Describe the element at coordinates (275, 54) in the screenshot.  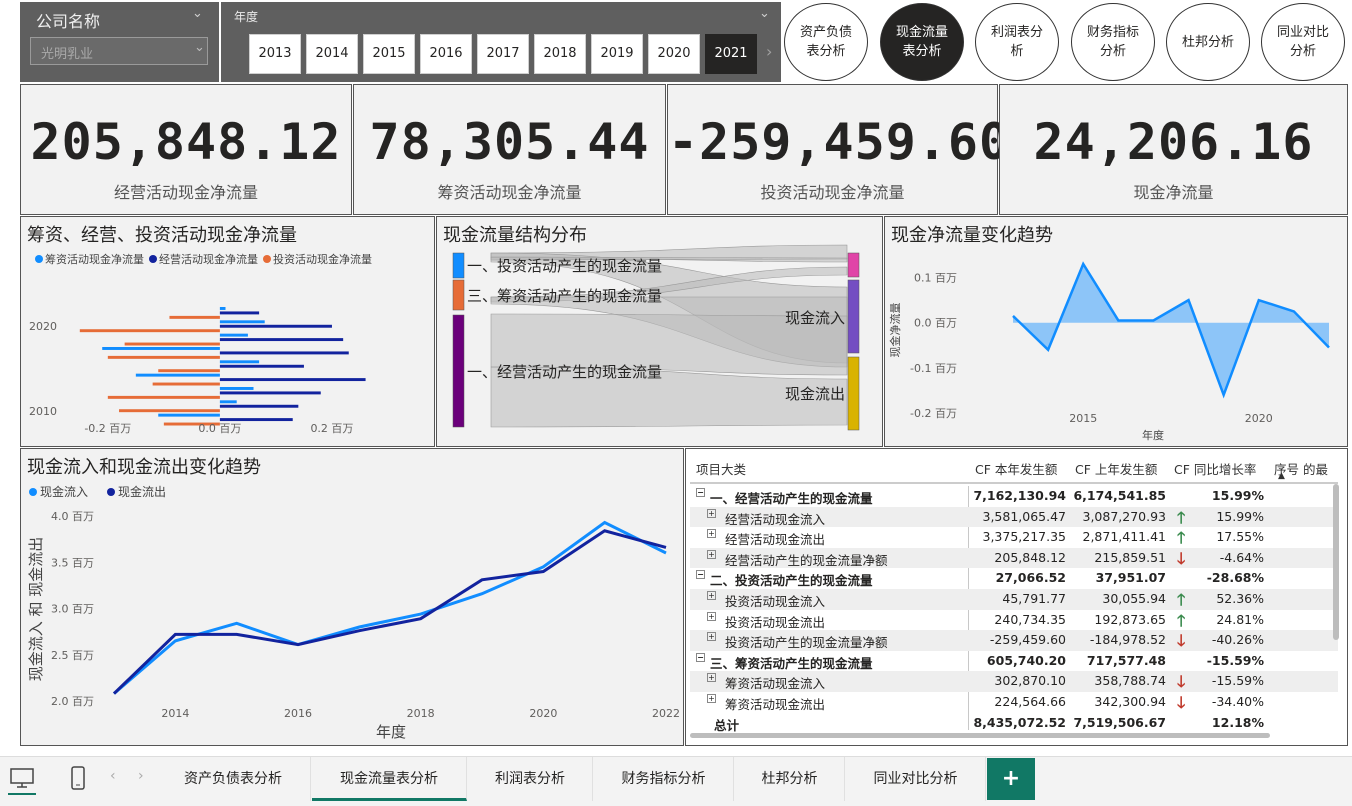
I see `year-button-2013: 2013` at that location.